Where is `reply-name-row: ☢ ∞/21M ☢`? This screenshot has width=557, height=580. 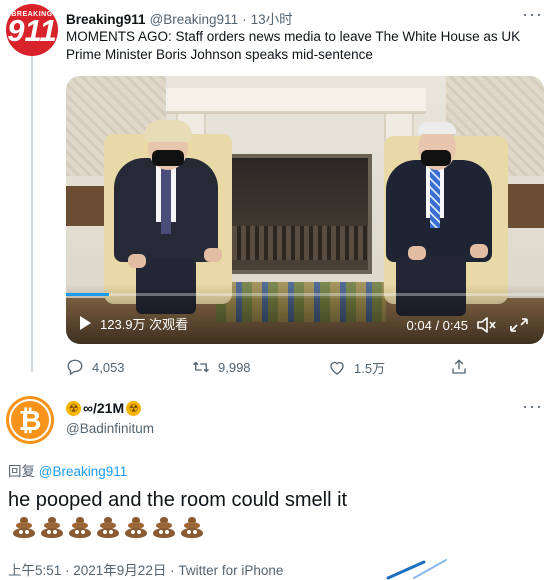
reply-name-row: ☢ ∞/21M ☢ is located at coordinates (104, 408).